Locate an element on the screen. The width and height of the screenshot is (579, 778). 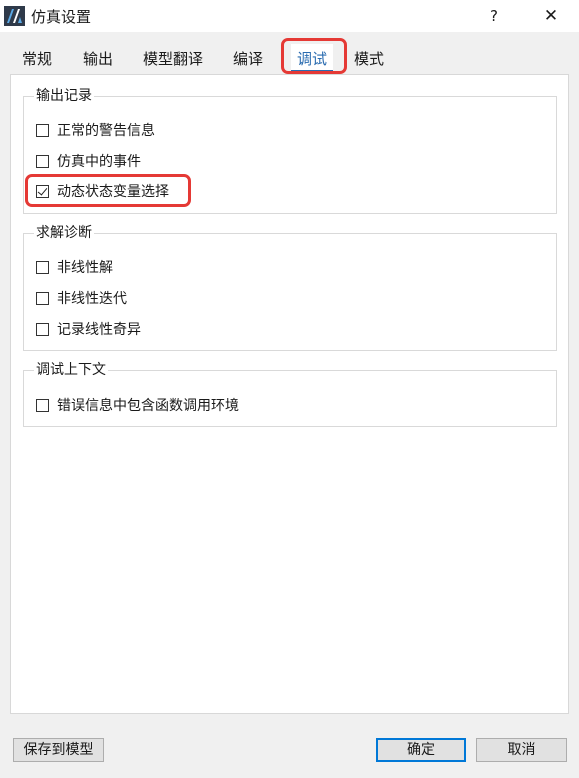
option-normal-warnings: 正常的警告信息 is located at coordinates (95, 130).